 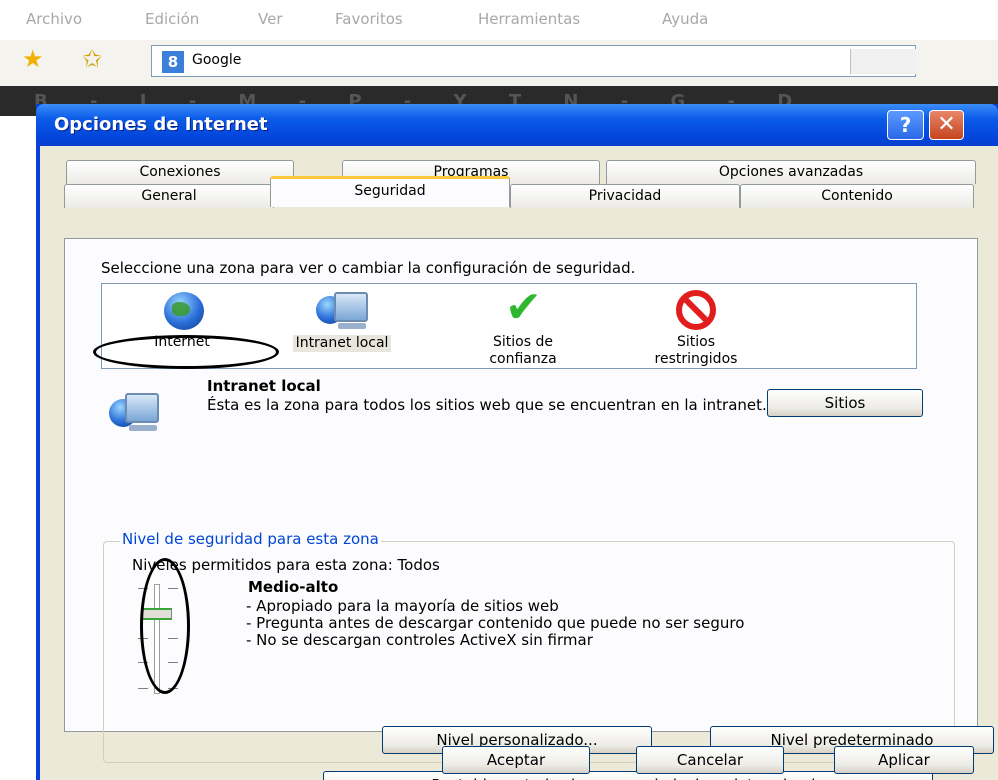 What do you see at coordinates (516, 760) in the screenshot?
I see `ok-button: Aceptar` at bounding box center [516, 760].